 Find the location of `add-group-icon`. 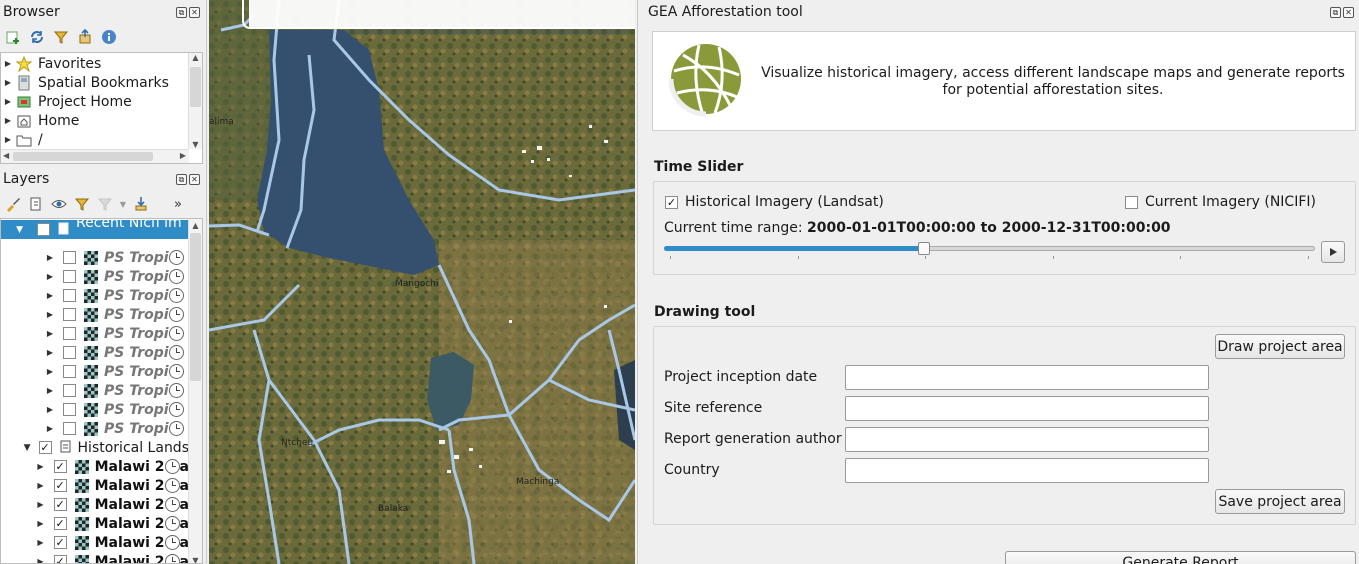

add-group-icon is located at coordinates (36, 204).